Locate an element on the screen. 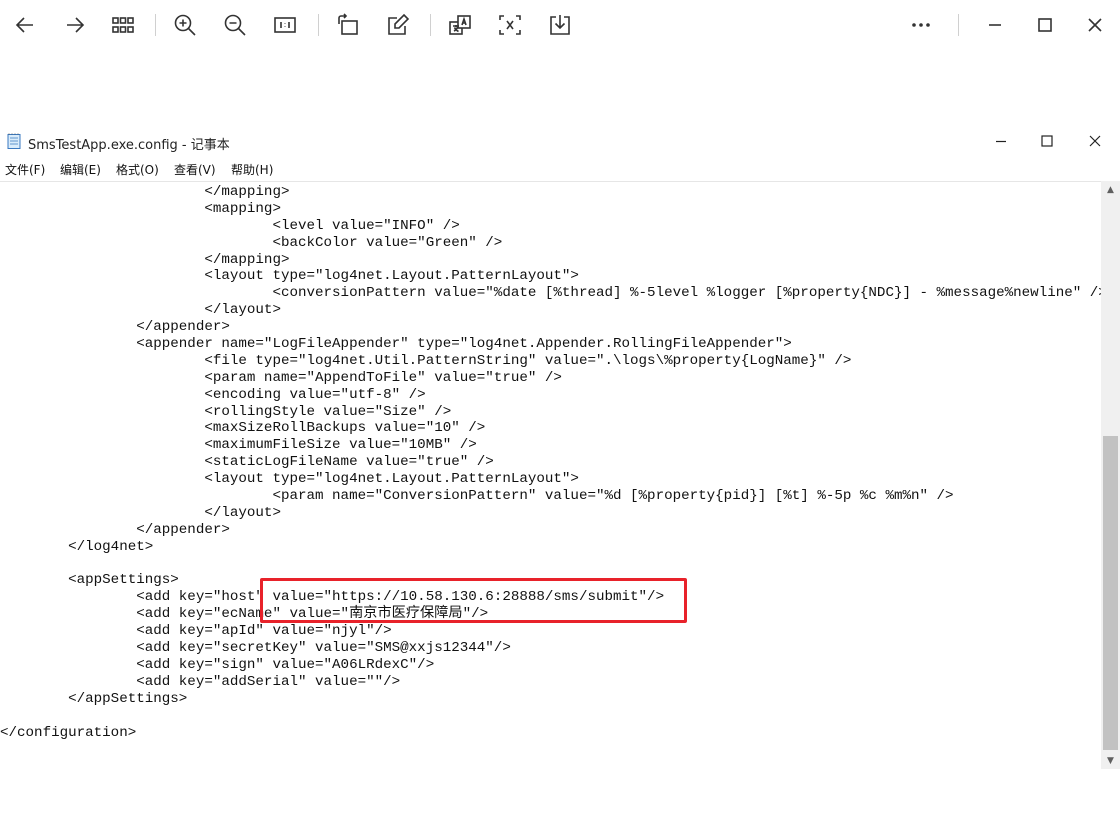  code-line: <level value="INFO" /> is located at coordinates (230, 225).